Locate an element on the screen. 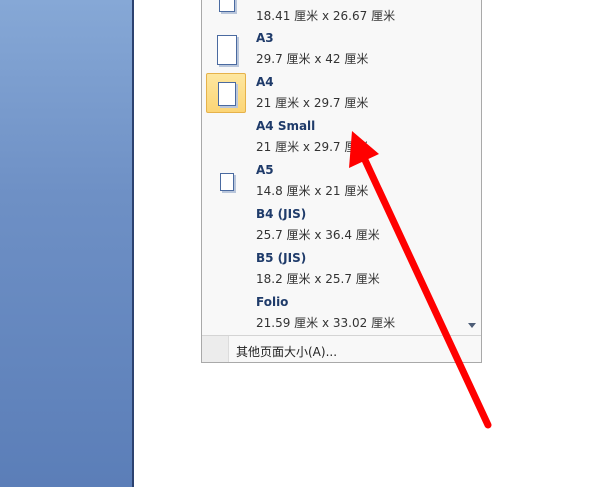 Image resolution: width=598 pixels, height=487 pixels. annotation-arrow is located at coordinates (420, 280).